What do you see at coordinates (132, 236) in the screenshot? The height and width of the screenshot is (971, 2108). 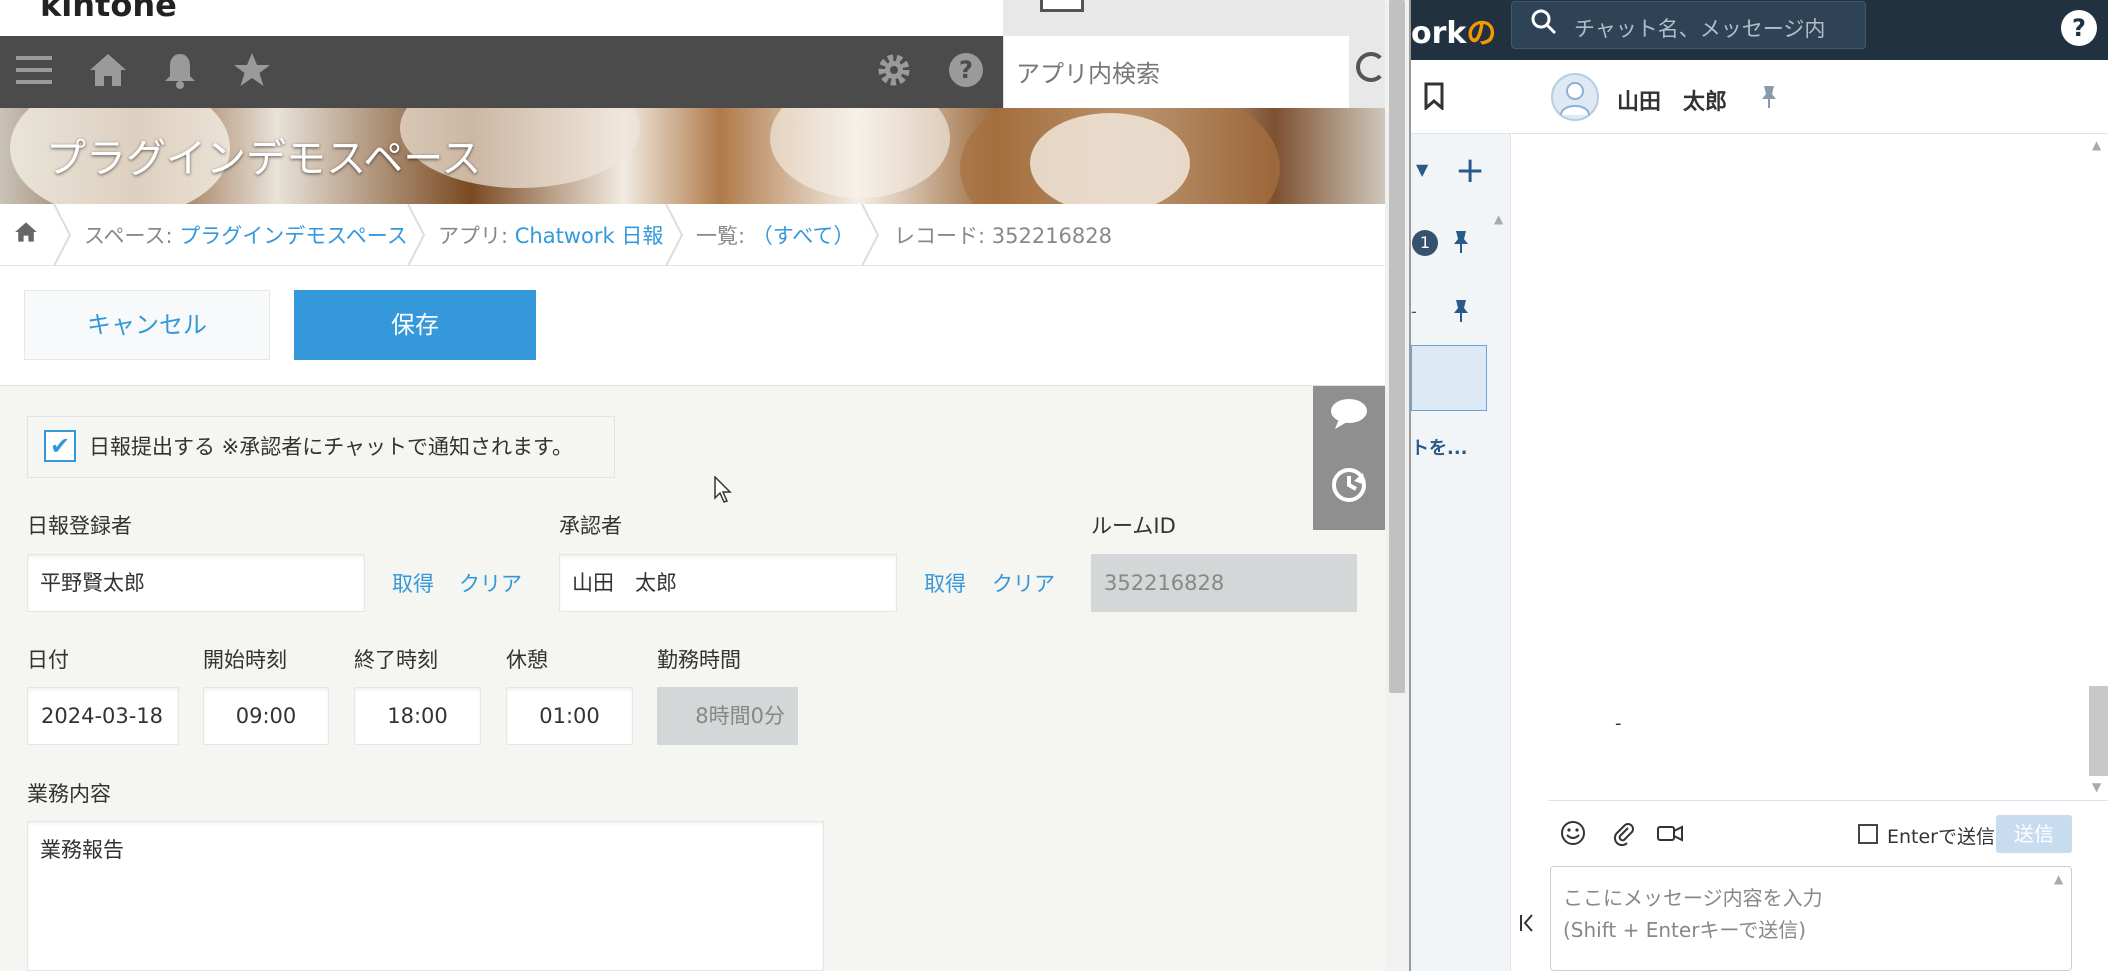 I see `breadcrumb-space-prefix: スペース:` at bounding box center [132, 236].